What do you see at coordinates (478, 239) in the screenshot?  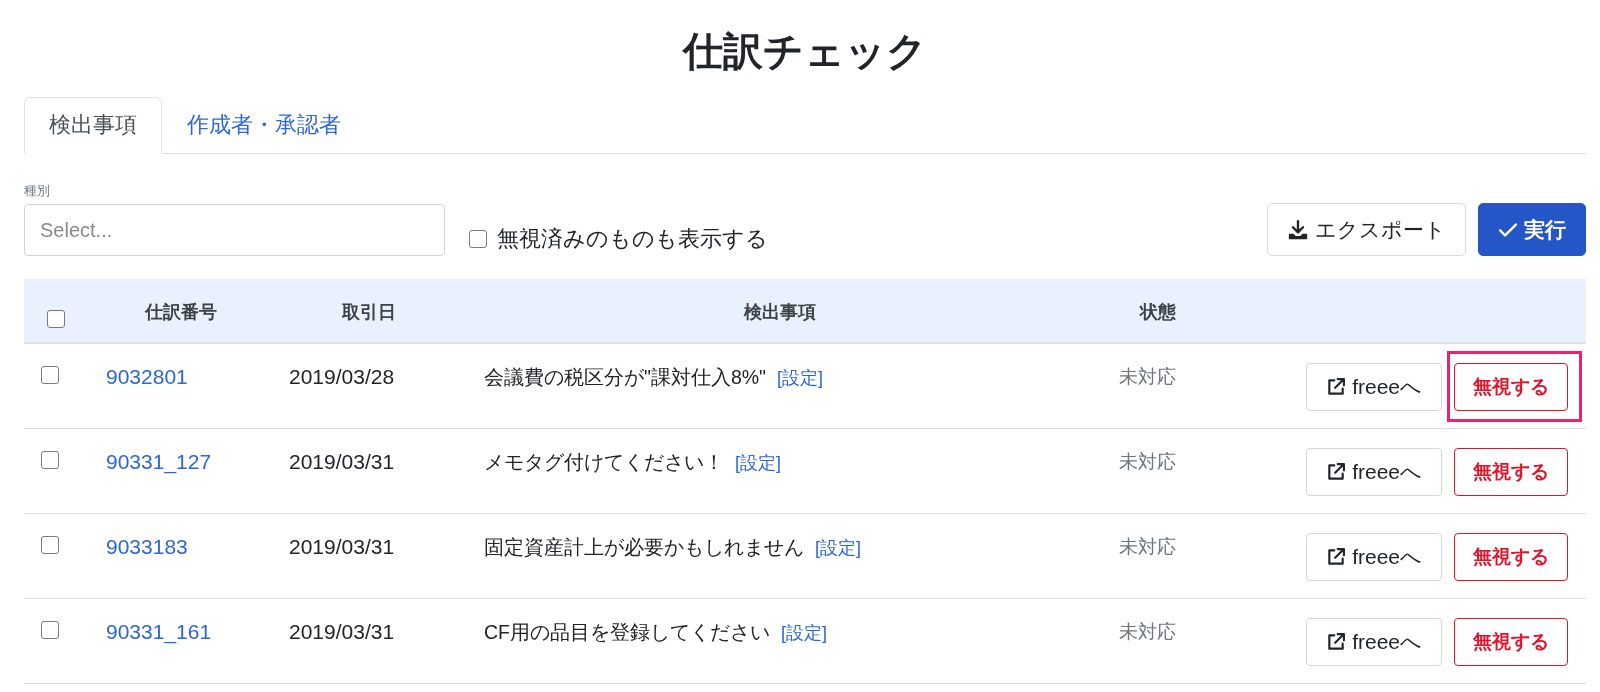 I see `checkbox` at bounding box center [478, 239].